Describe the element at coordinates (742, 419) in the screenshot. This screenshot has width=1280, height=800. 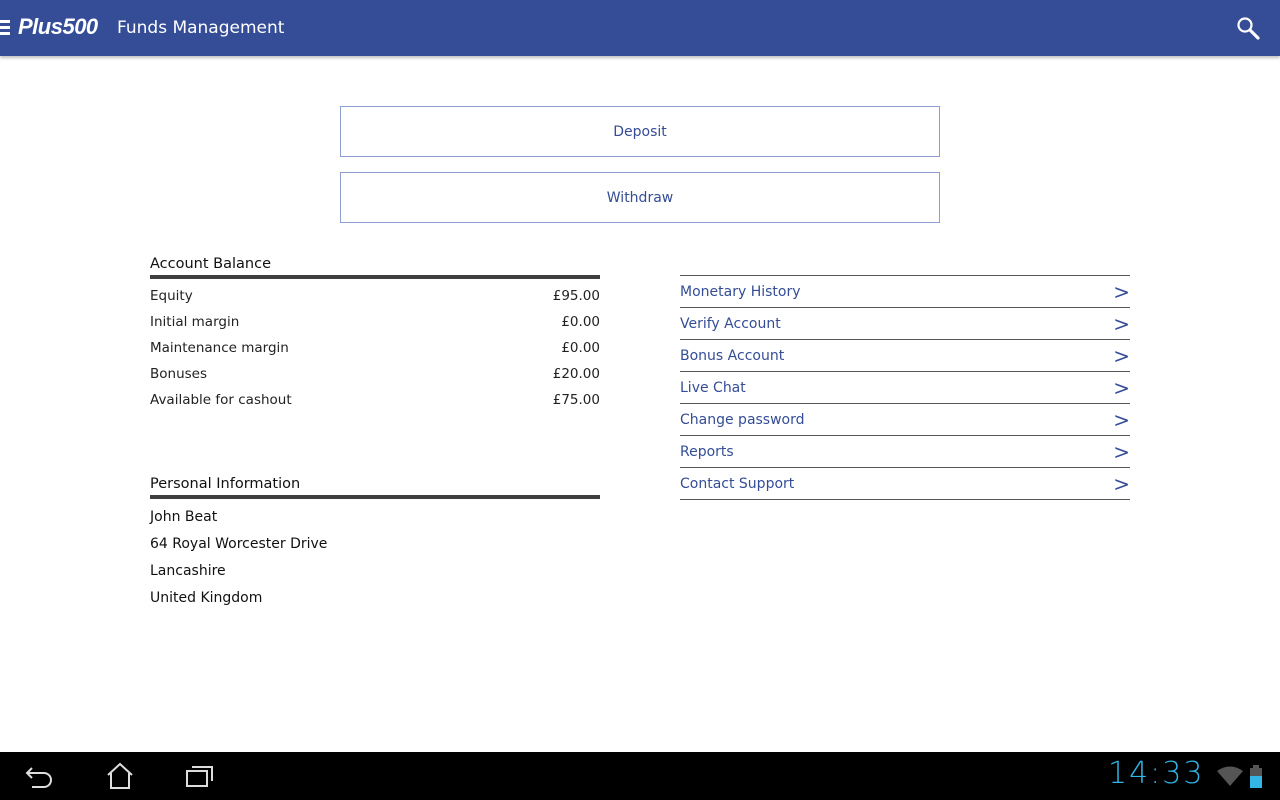
I see `link-label: Change password` at that location.